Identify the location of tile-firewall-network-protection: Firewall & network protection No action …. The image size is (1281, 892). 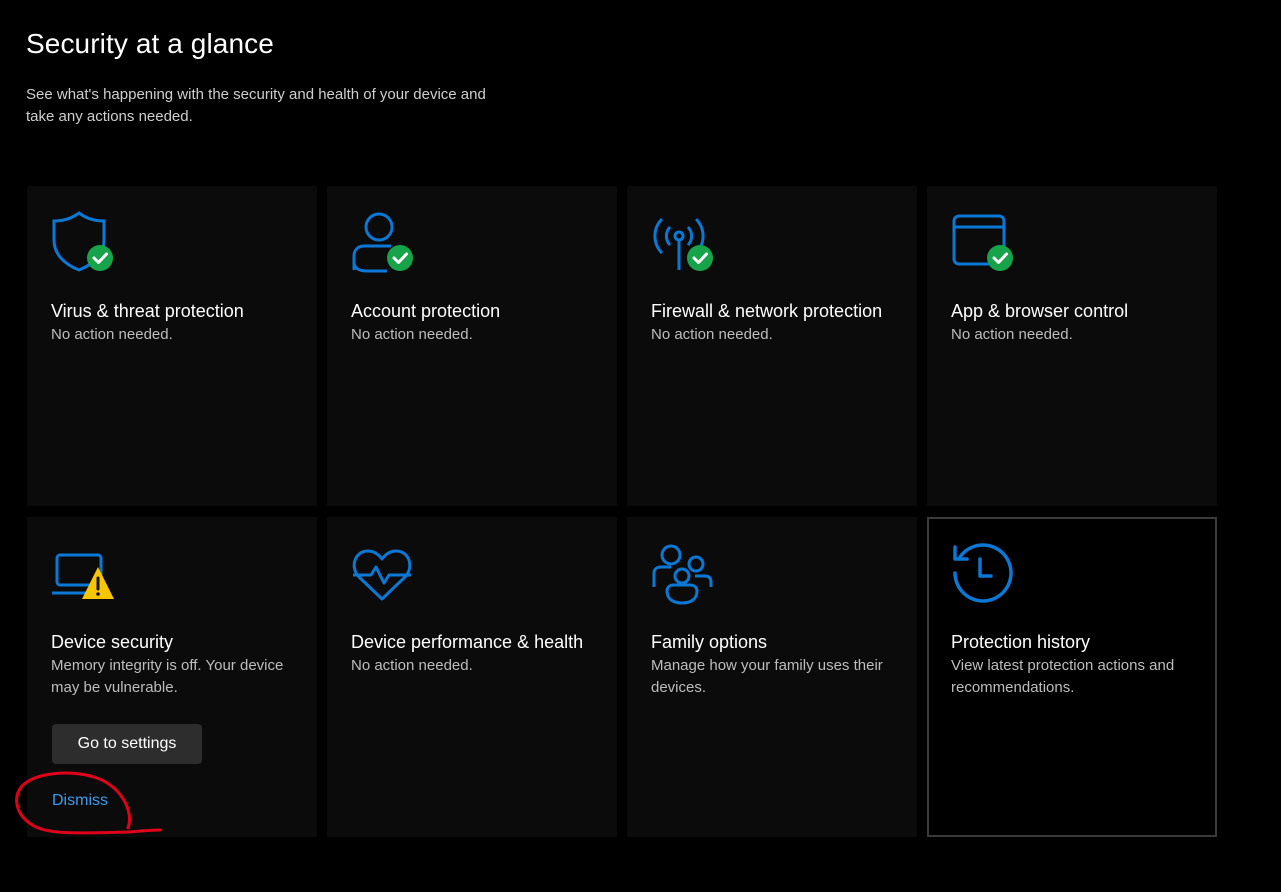
(772, 346).